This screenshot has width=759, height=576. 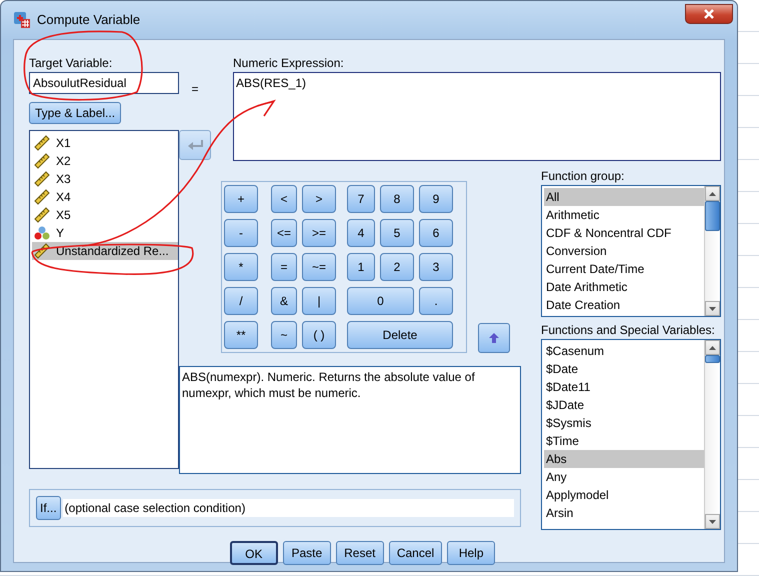 I want to click on keypad-key: 2, so click(x=397, y=267).